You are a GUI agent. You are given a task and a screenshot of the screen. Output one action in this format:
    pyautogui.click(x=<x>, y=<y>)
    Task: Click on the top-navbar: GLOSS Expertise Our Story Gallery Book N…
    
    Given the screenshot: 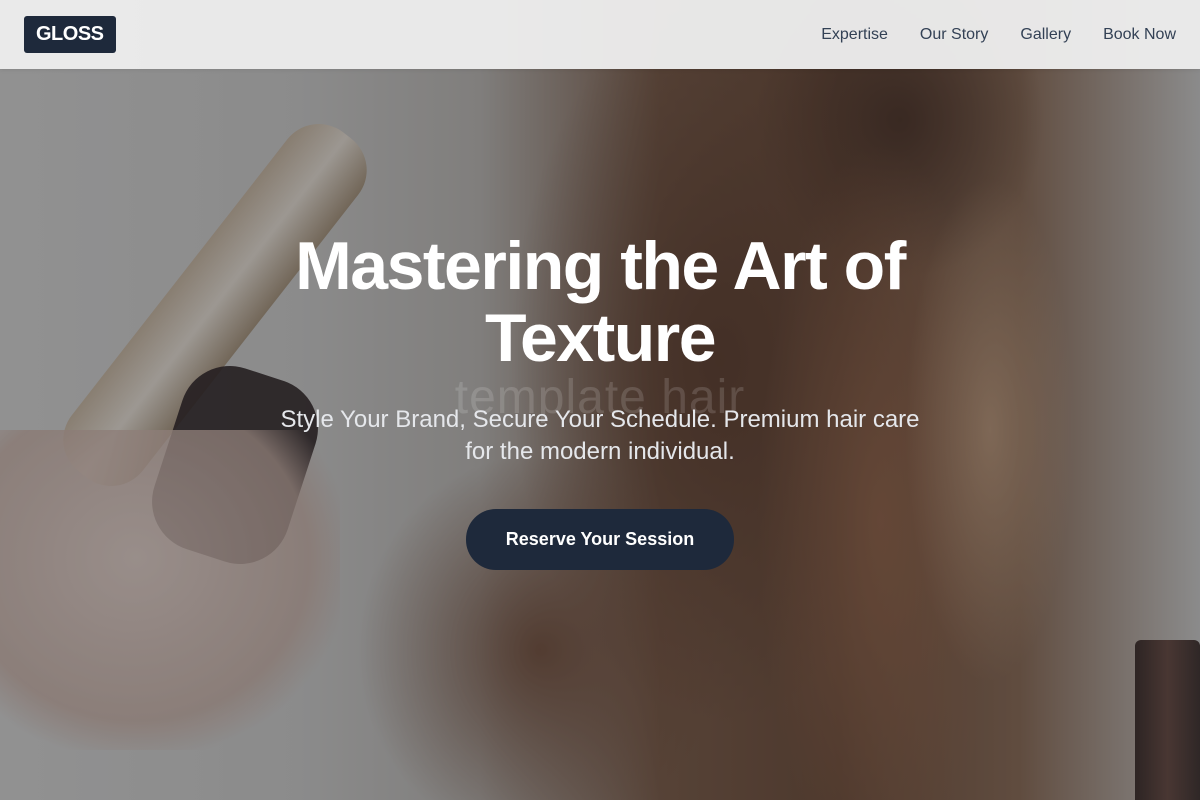 What is the action you would take?
    pyautogui.click(x=600, y=34)
    